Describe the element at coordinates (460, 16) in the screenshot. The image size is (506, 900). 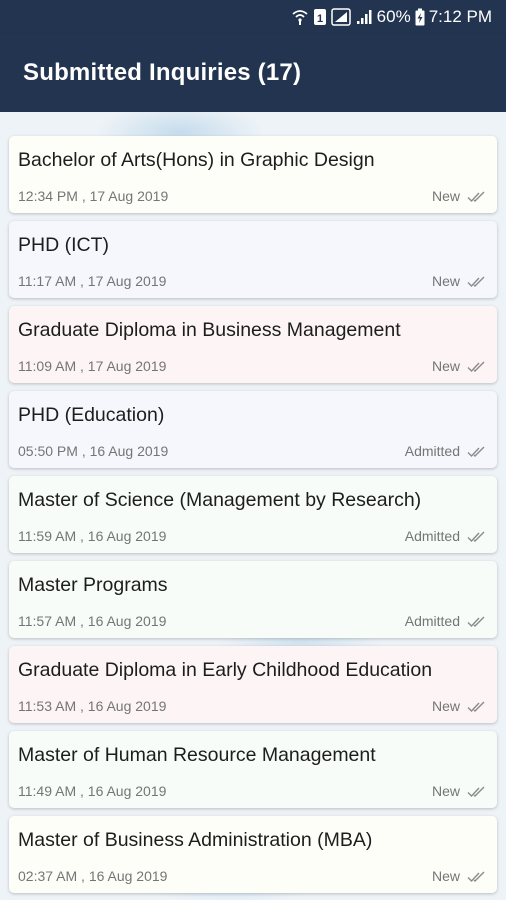
I see `clock: 7:12 PM` at that location.